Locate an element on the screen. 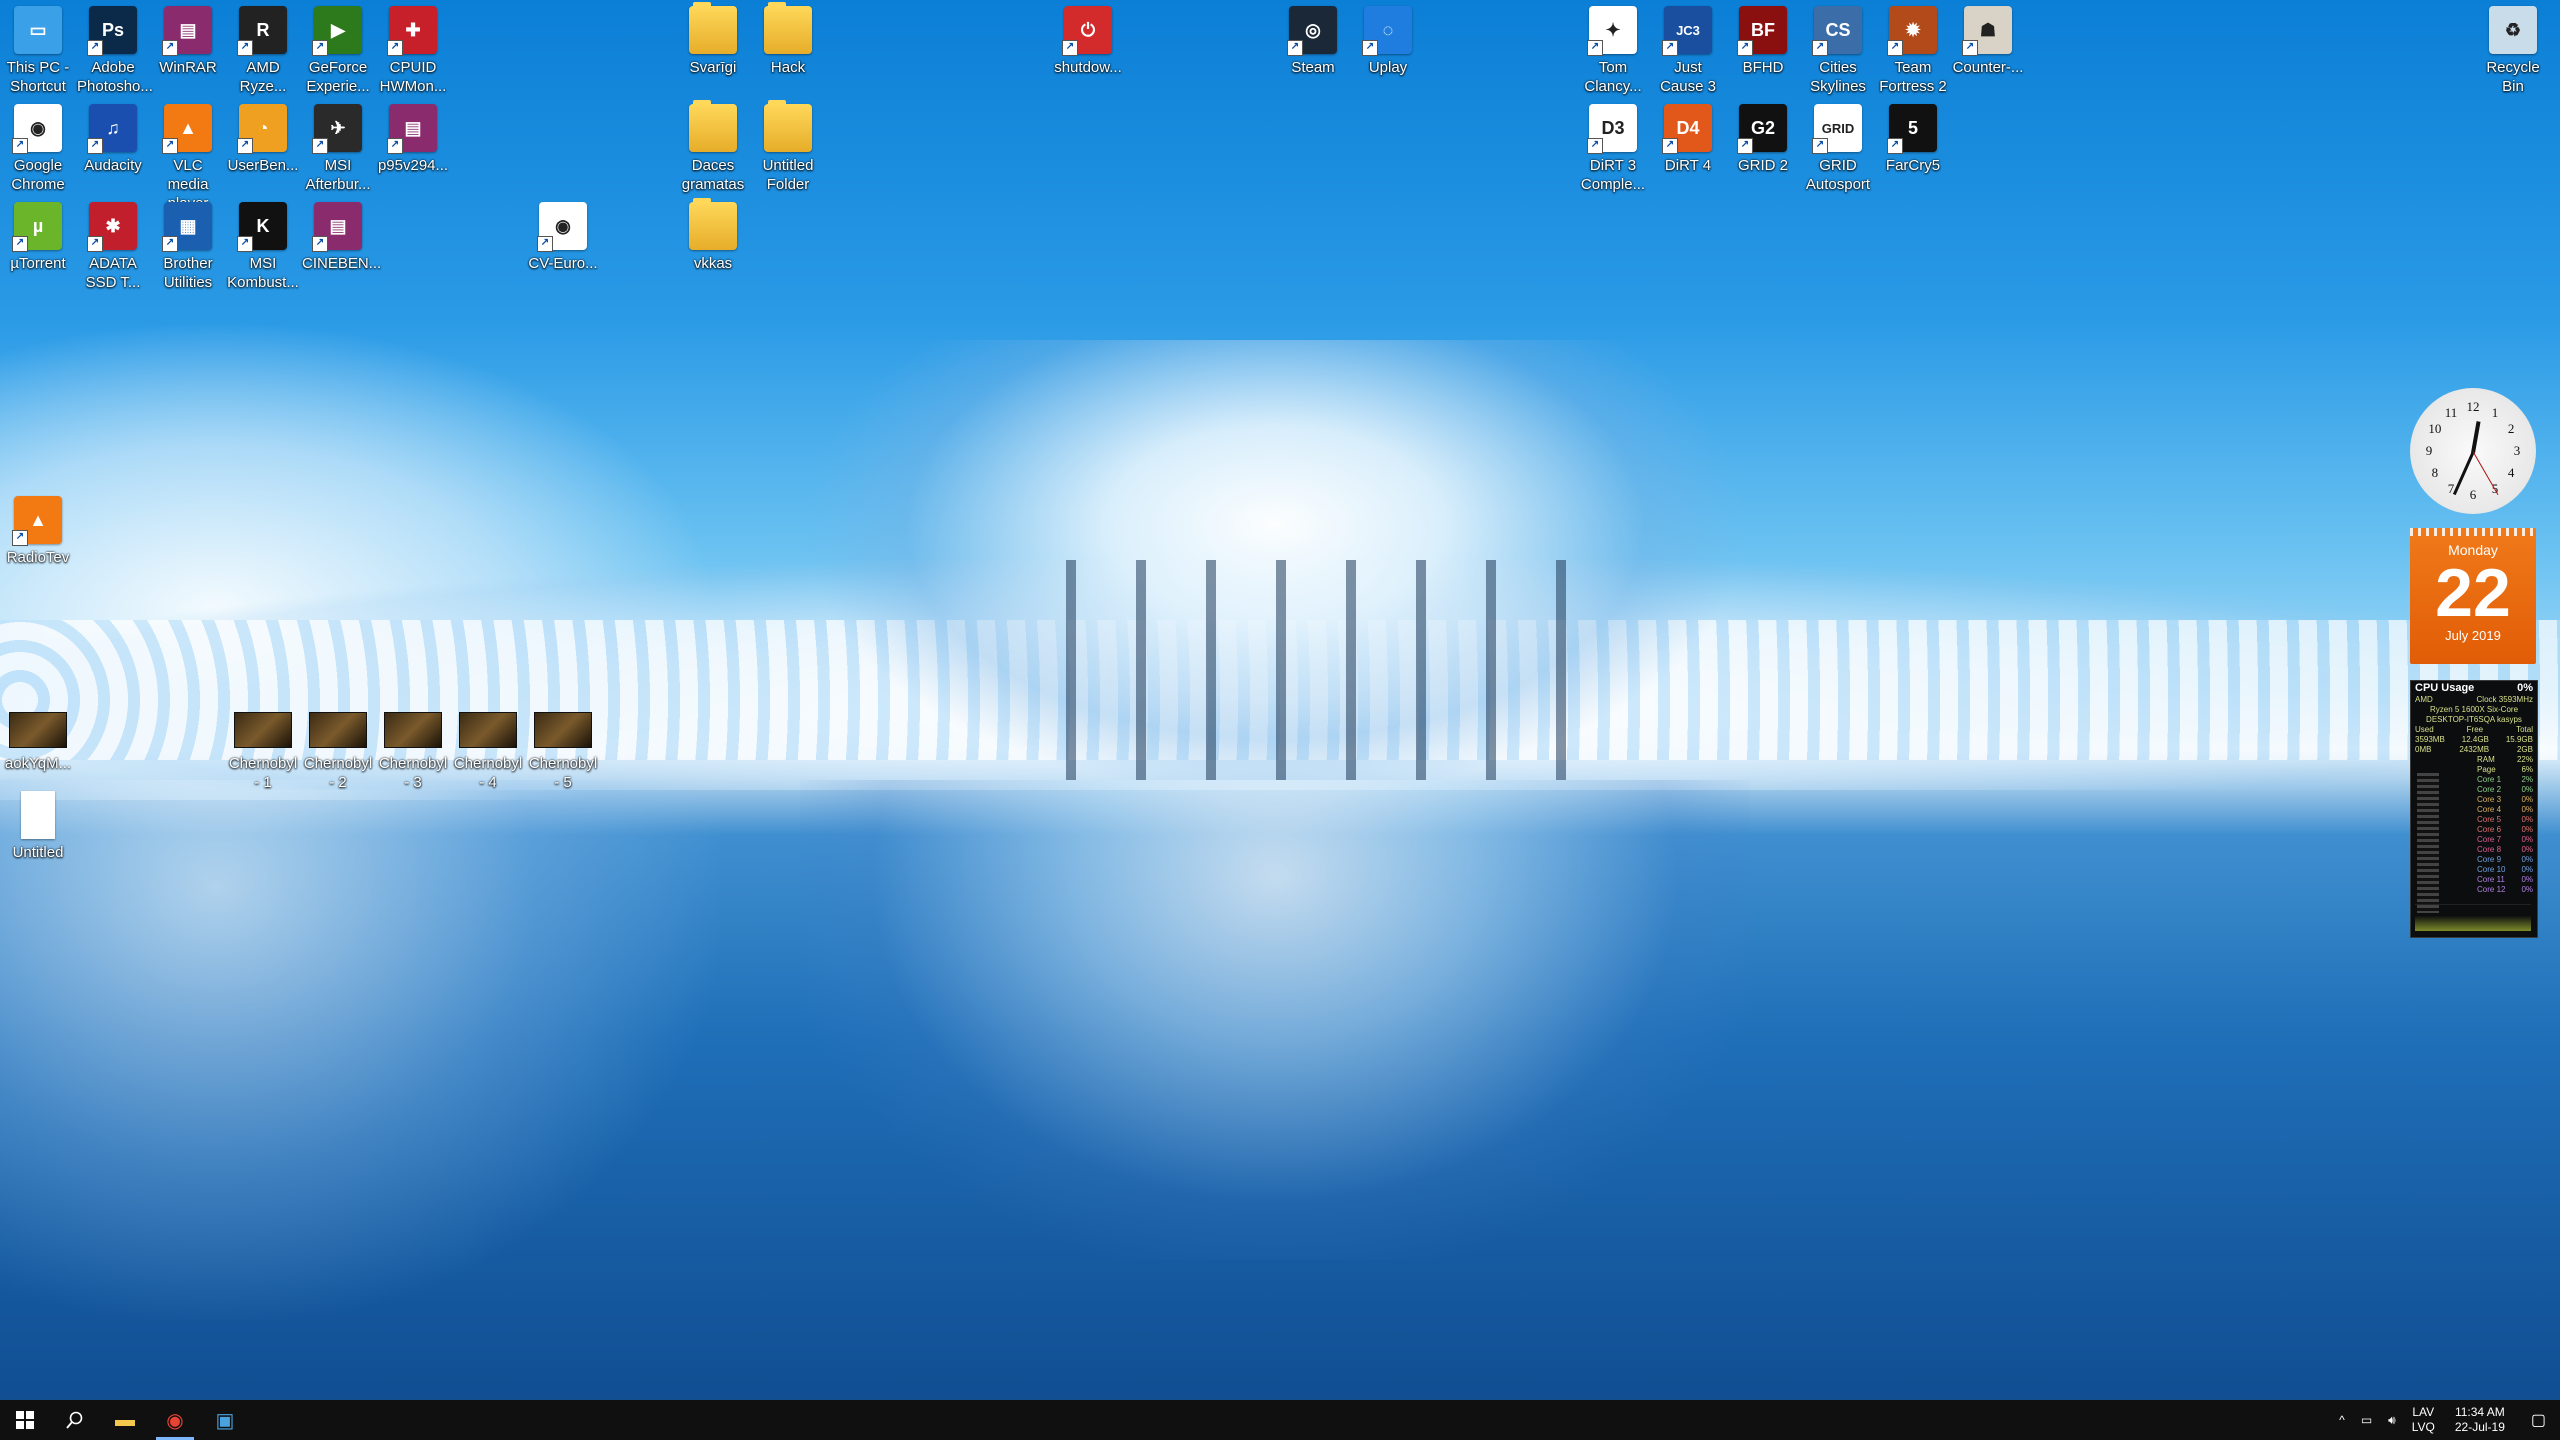  desktop-icon-audacity: ♫ ↗ Audacity is located at coordinates (113, 138).